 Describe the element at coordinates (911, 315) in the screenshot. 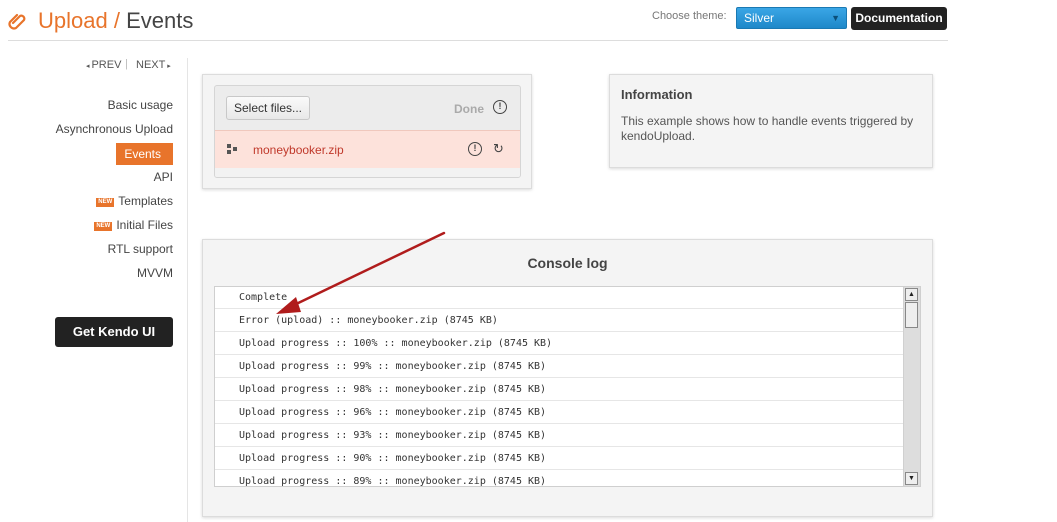

I see `scroll-thumb` at that location.